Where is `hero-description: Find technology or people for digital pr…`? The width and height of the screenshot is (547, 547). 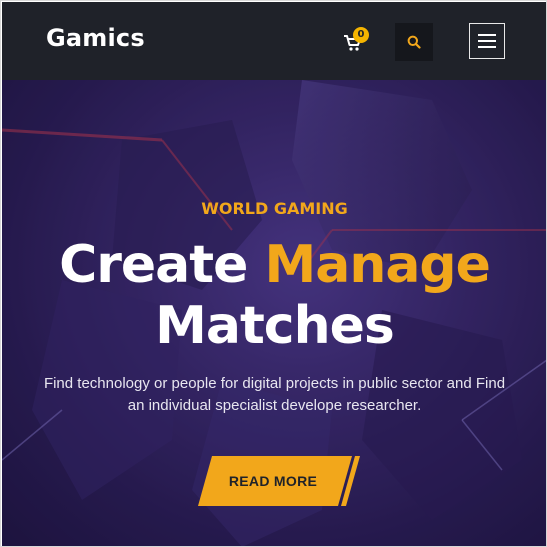 hero-description: Find technology or people for digital pr… is located at coordinates (274, 394).